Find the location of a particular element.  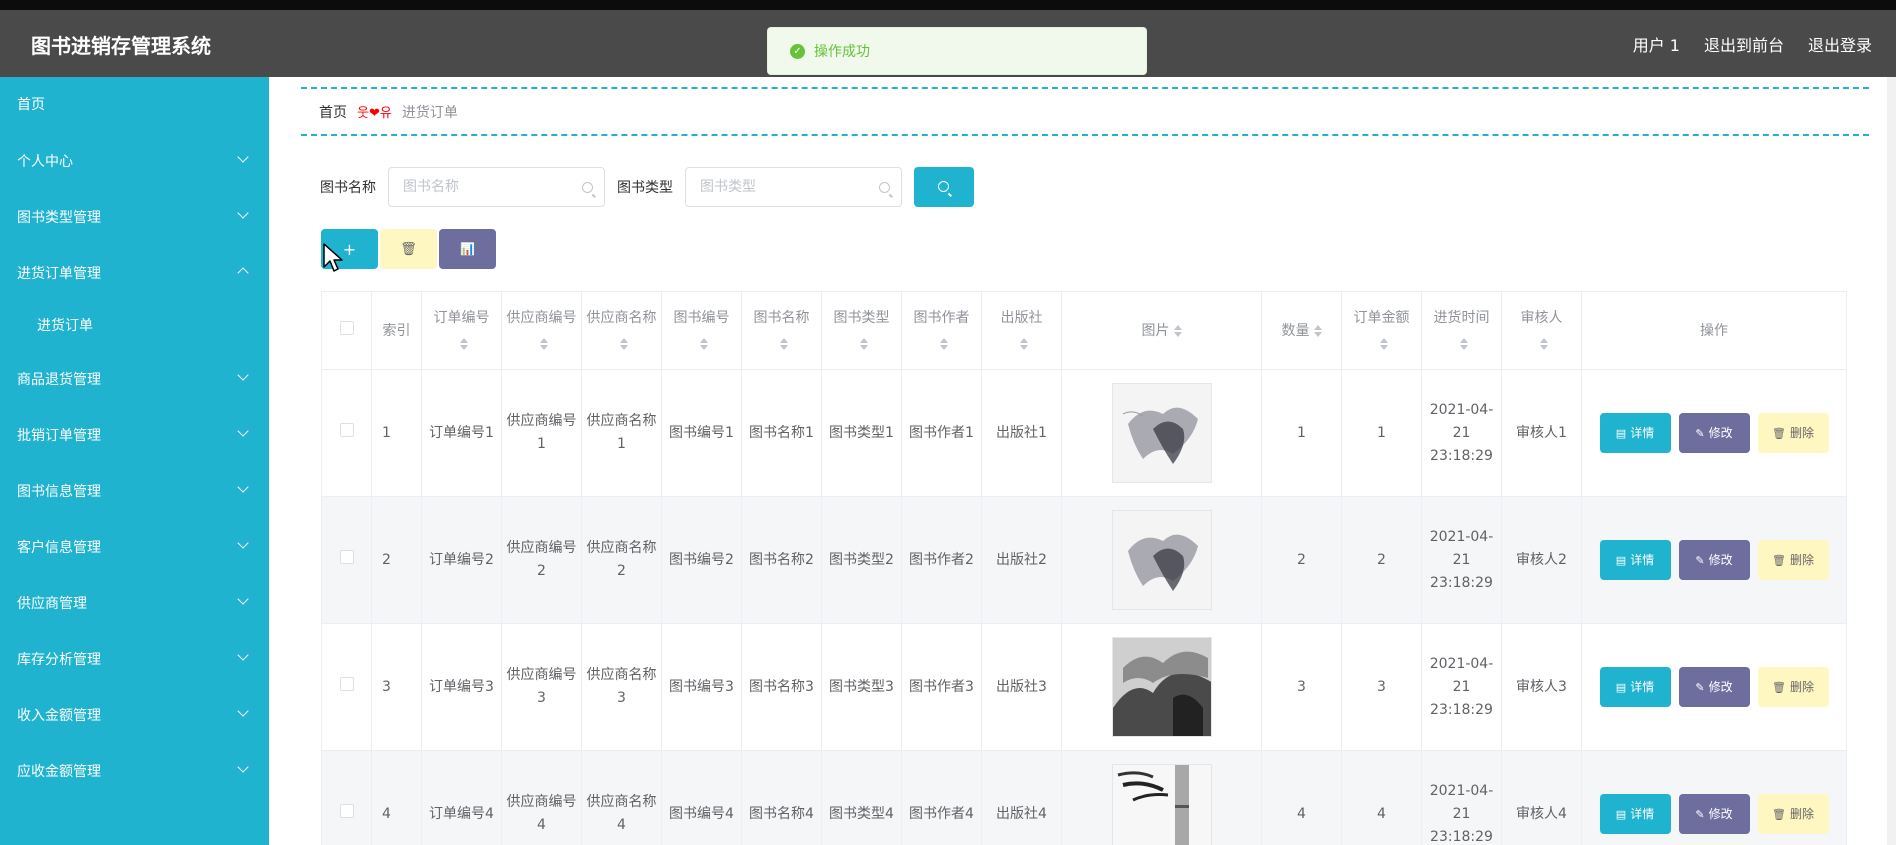

sidebar-item-purchase-order: 进货订单管理 is located at coordinates (134, 273).